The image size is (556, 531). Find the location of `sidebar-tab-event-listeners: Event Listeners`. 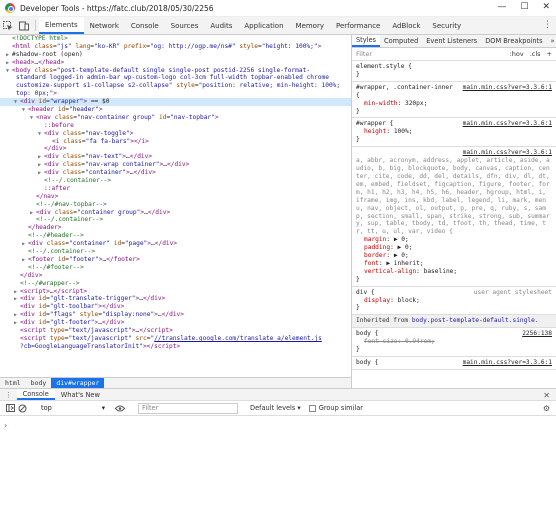

sidebar-tab-event-listeners: Event Listeners is located at coordinates (451, 41).